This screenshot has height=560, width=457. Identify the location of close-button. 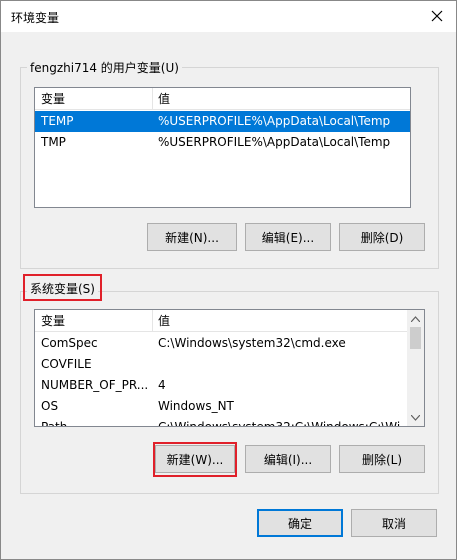
(437, 16).